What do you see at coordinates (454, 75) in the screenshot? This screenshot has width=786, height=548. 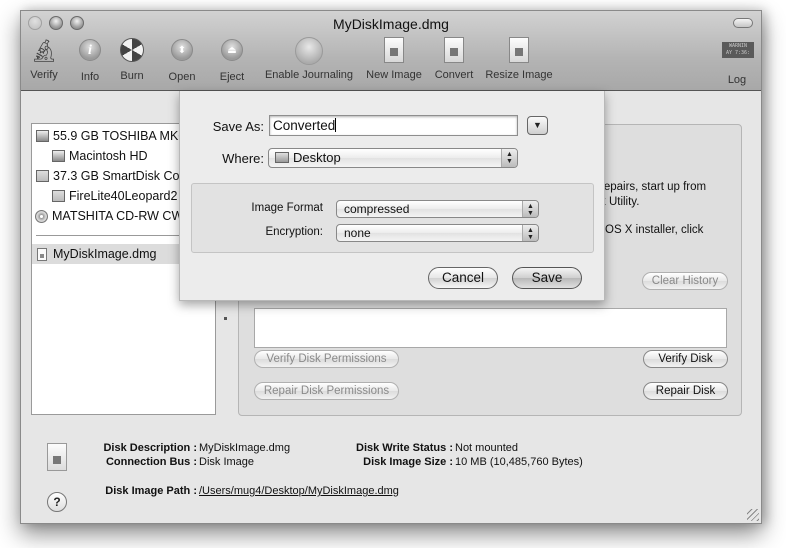 I see `toolbar-label: Convert` at bounding box center [454, 75].